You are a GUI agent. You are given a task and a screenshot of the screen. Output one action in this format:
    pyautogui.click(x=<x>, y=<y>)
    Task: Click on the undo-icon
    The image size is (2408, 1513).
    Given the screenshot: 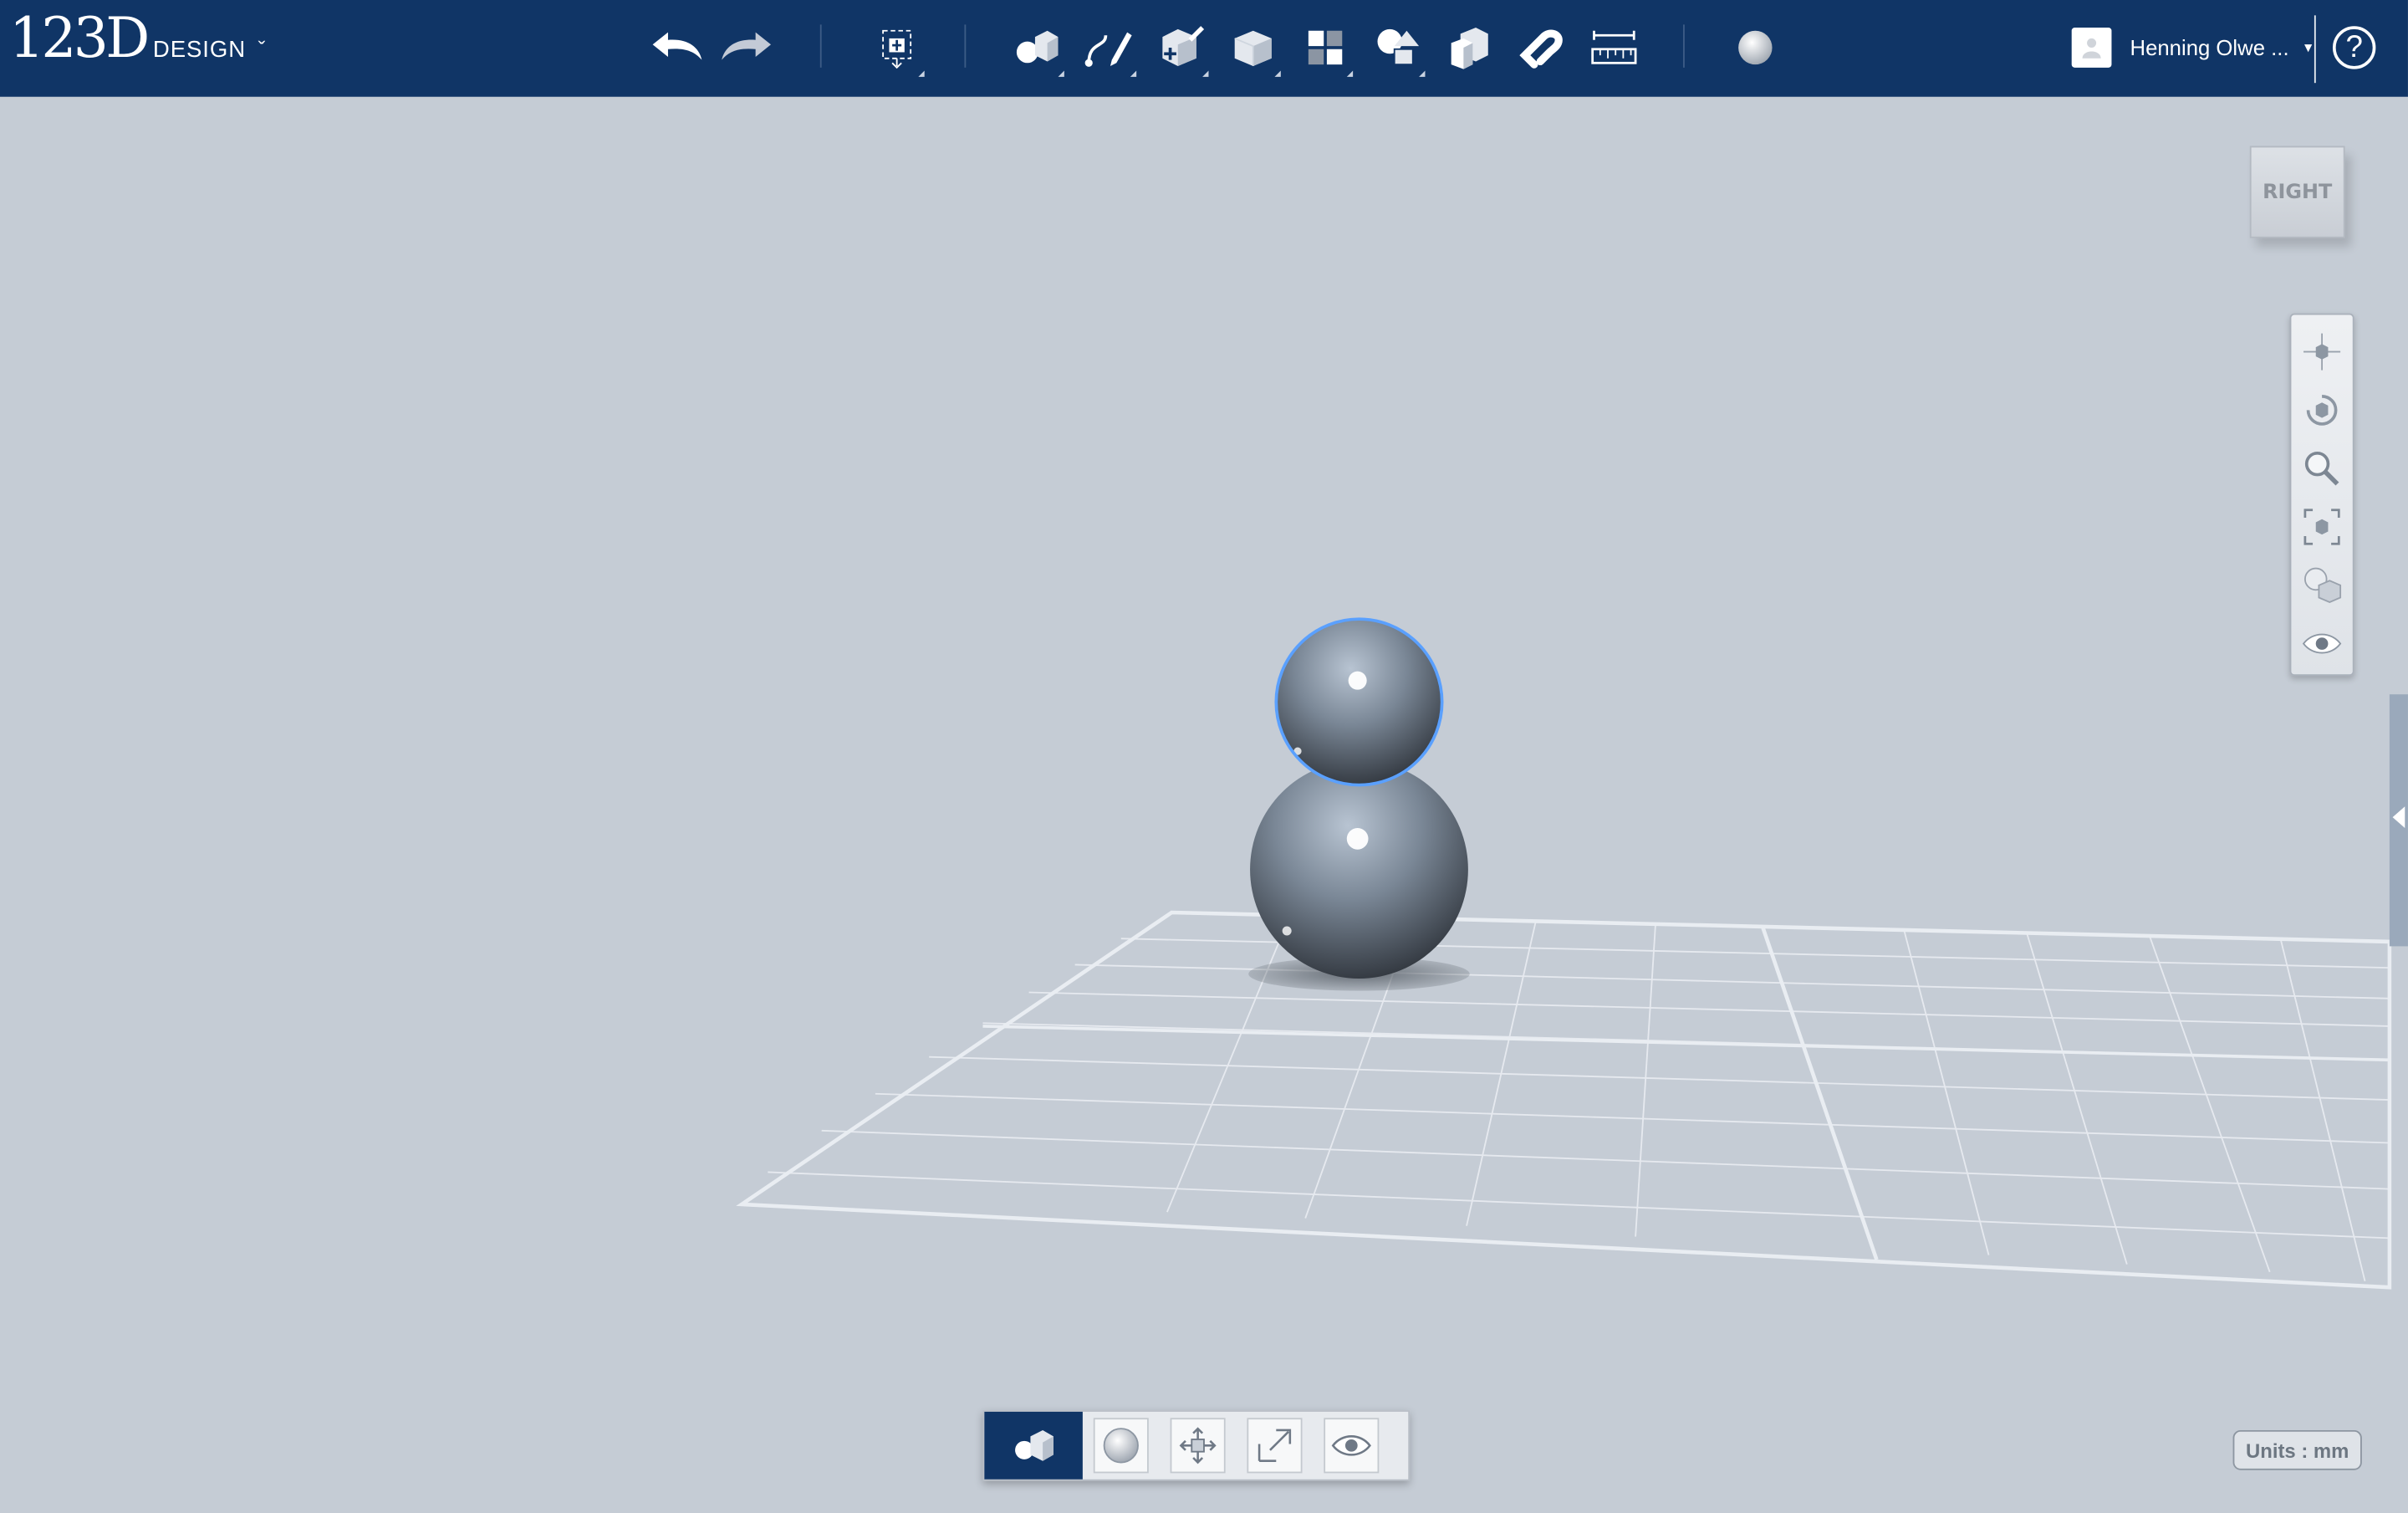 What is the action you would take?
    pyautogui.click(x=677, y=46)
    